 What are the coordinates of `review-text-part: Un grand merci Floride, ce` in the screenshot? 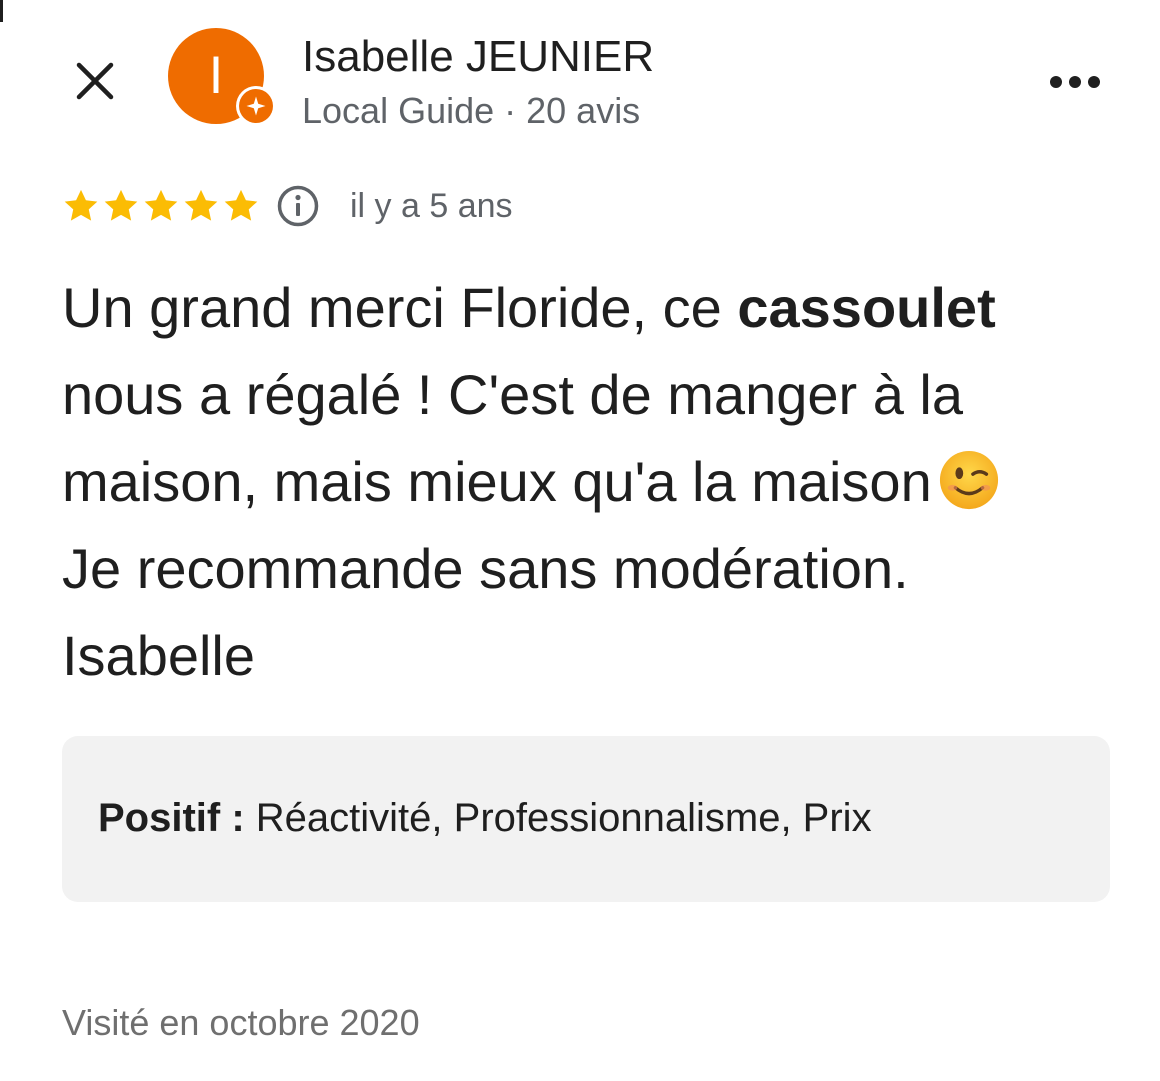 It's located at (400, 307).